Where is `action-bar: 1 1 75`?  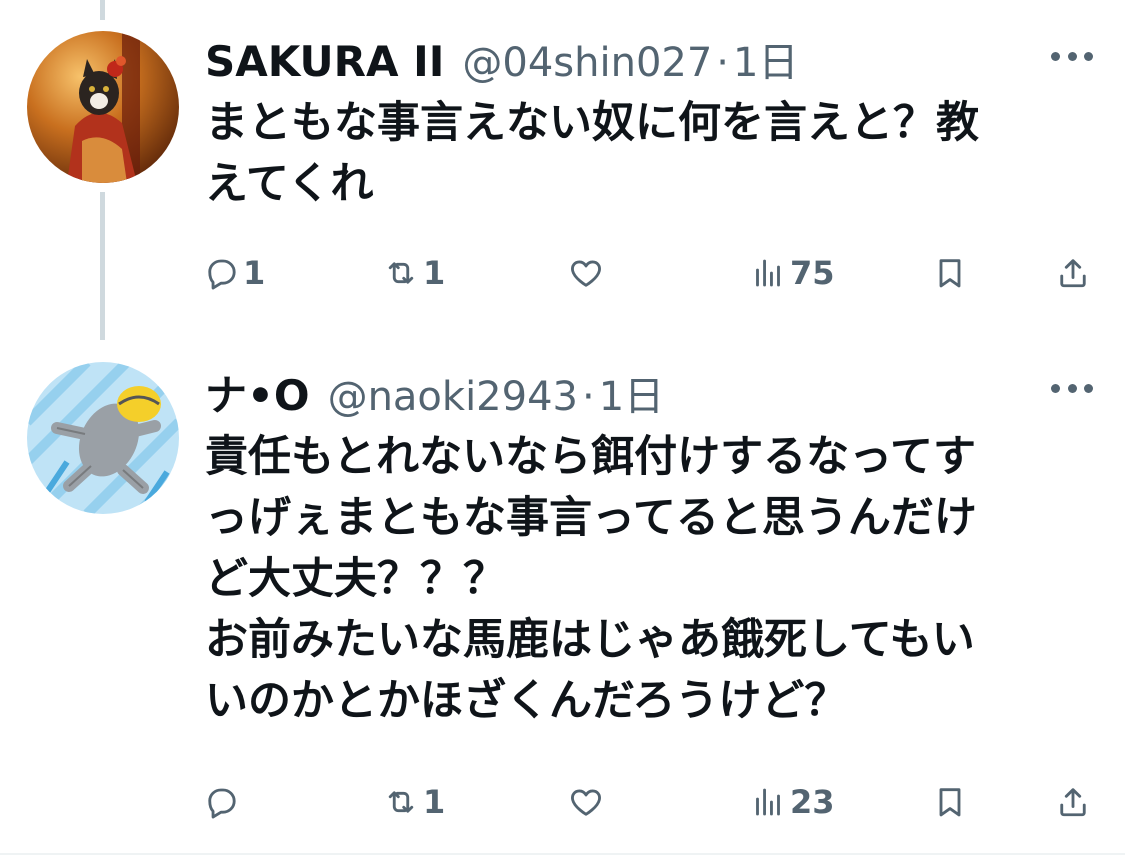
action-bar: 1 1 75 is located at coordinates (562, 273).